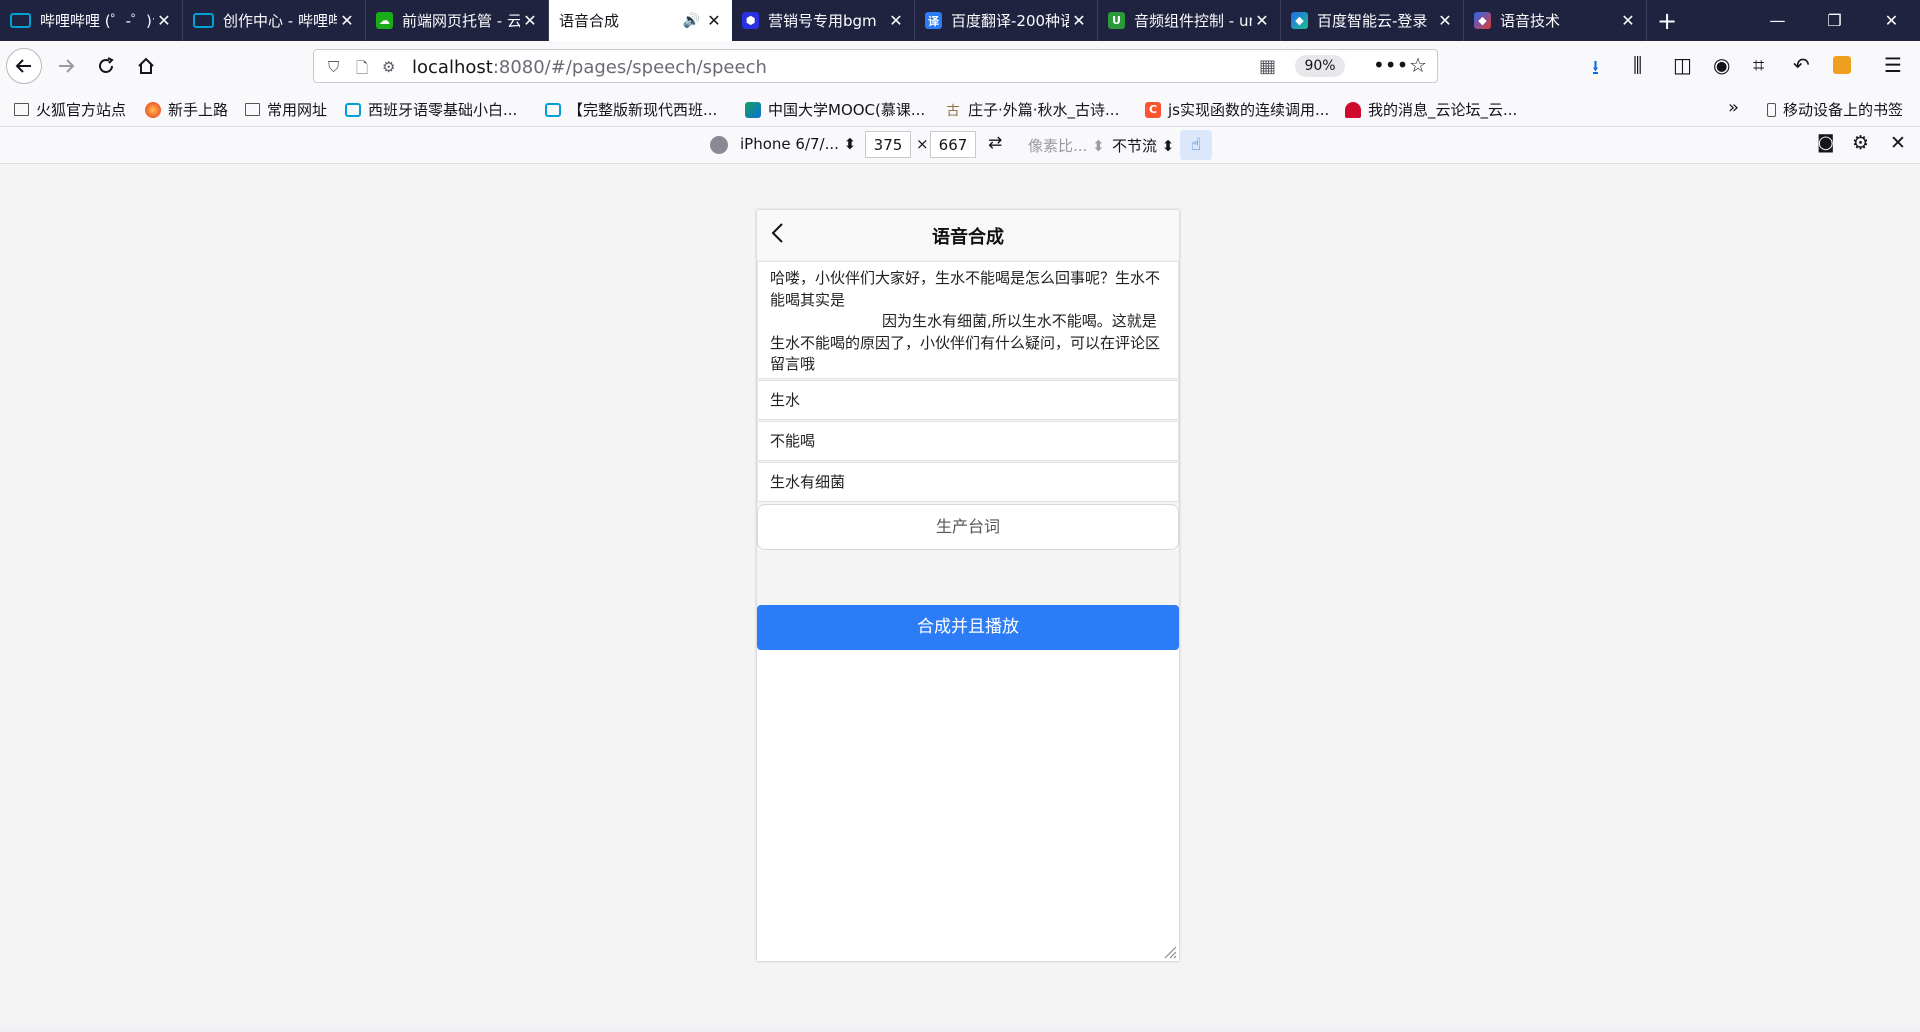 Image resolution: width=1920 pixels, height=1032 pixels. Describe the element at coordinates (461, 21) in the screenshot. I see `tab-title: 前端网页托管 - 云开发` at that location.